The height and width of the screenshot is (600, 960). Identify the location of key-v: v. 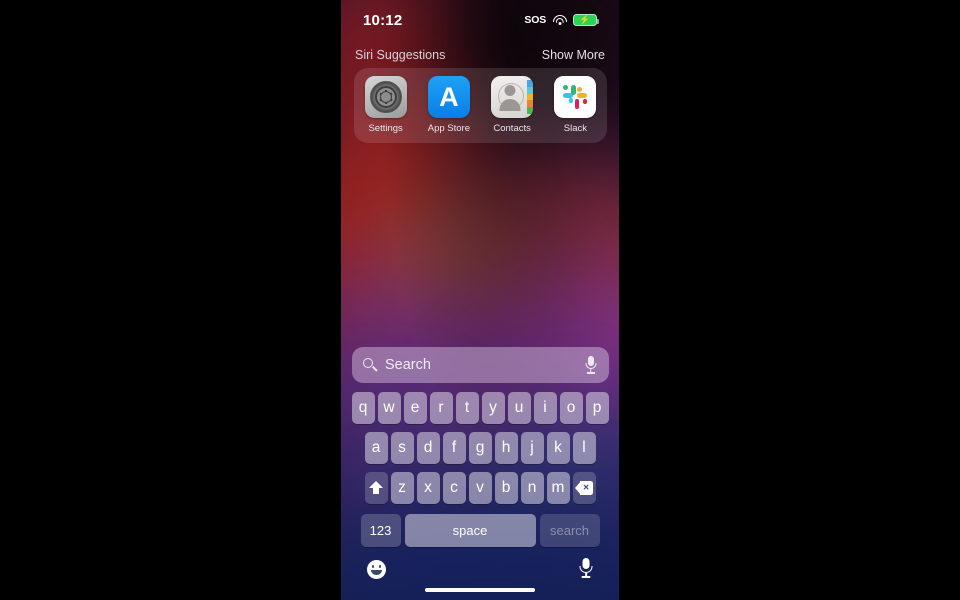
(480, 488).